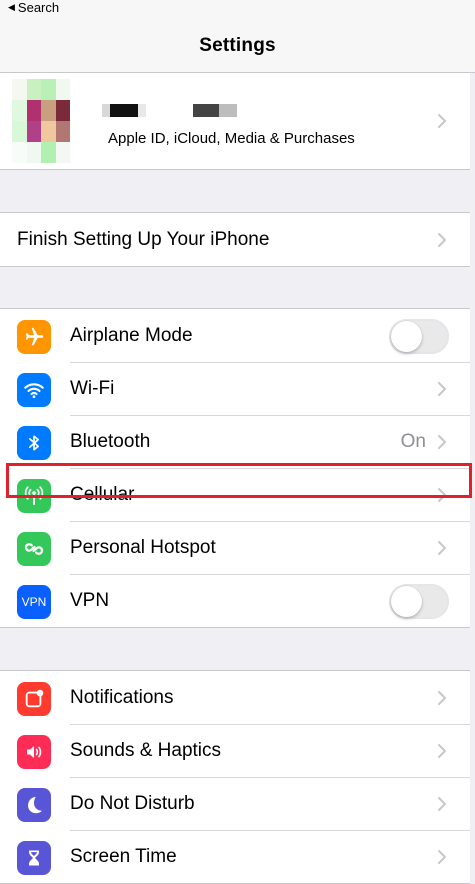 This screenshot has height=884, width=475. What do you see at coordinates (231, 138) in the screenshot?
I see `apple-id-subtitle: Apple ID, iCloud, Media & Purchases` at bounding box center [231, 138].